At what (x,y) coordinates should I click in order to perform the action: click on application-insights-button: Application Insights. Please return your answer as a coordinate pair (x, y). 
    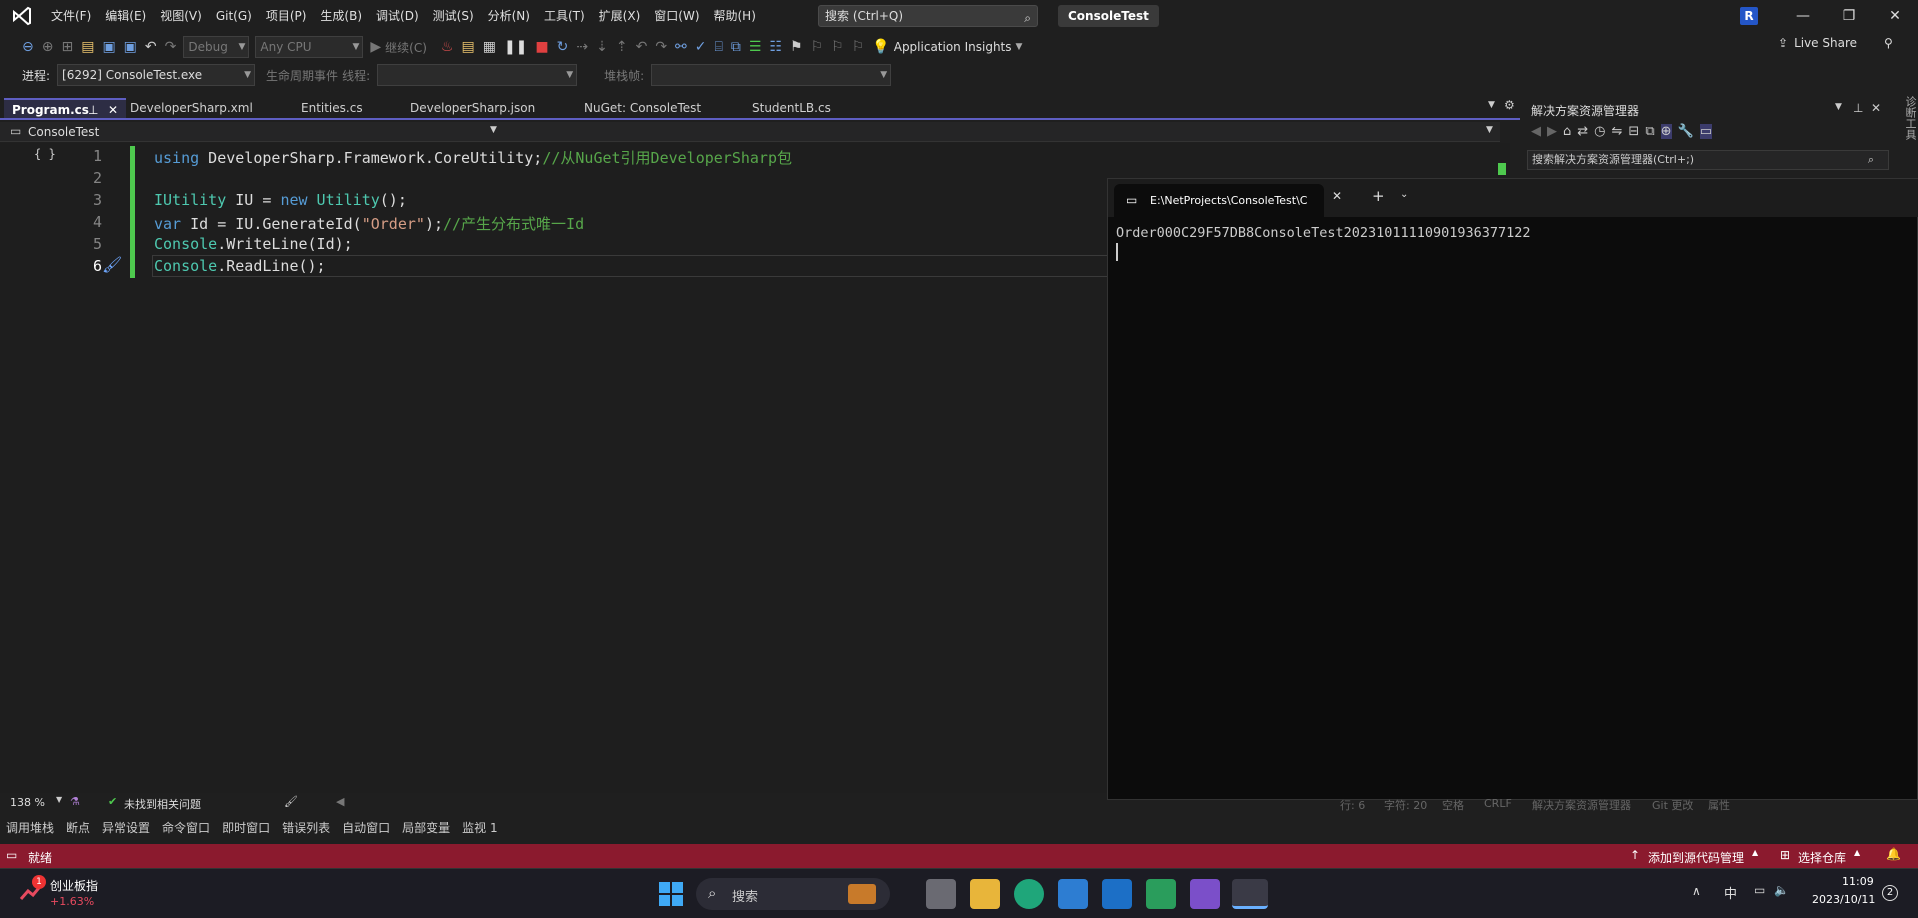
    Looking at the image, I should click on (953, 47).